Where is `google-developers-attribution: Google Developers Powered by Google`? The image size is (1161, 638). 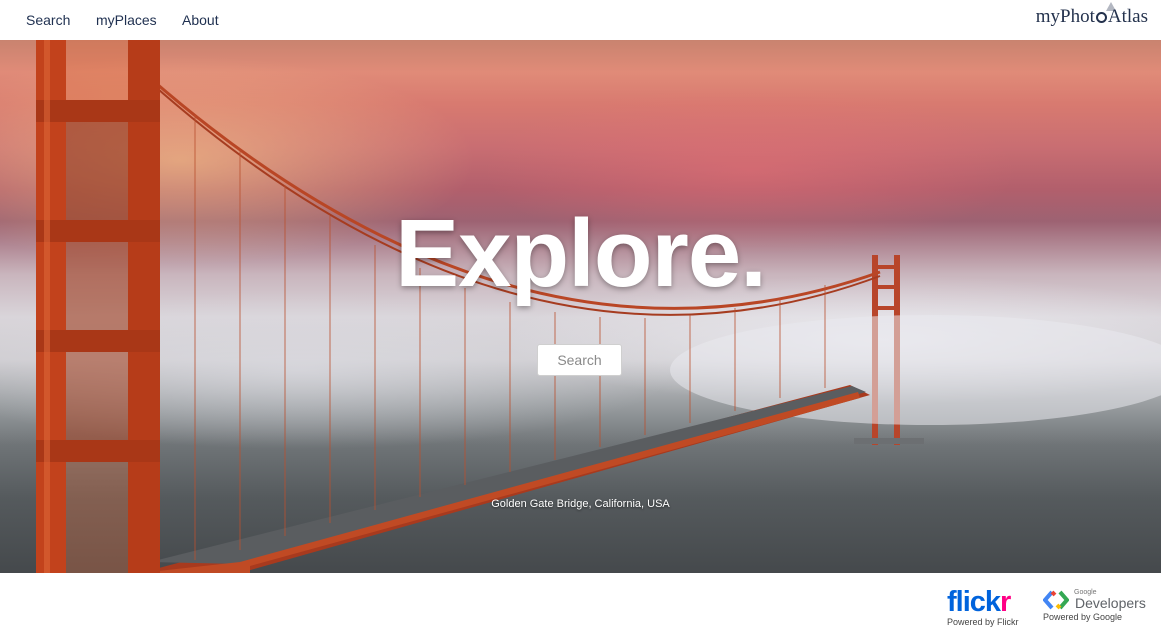
google-developers-attribution: Google Developers Powered by Google is located at coordinates (1094, 605).